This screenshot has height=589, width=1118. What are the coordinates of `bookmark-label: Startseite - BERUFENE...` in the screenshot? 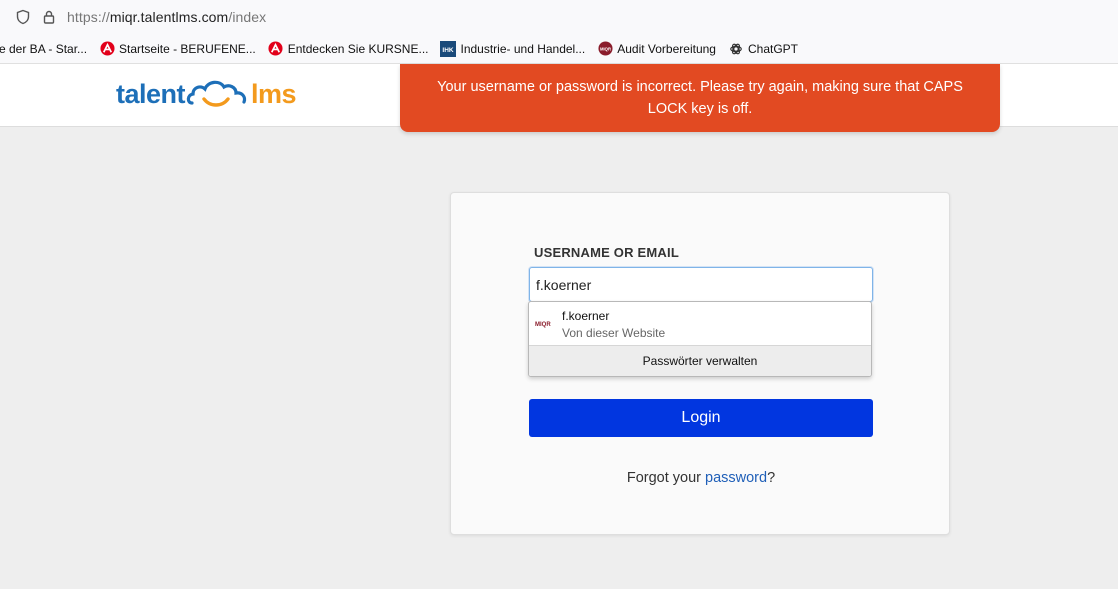 It's located at (187, 48).